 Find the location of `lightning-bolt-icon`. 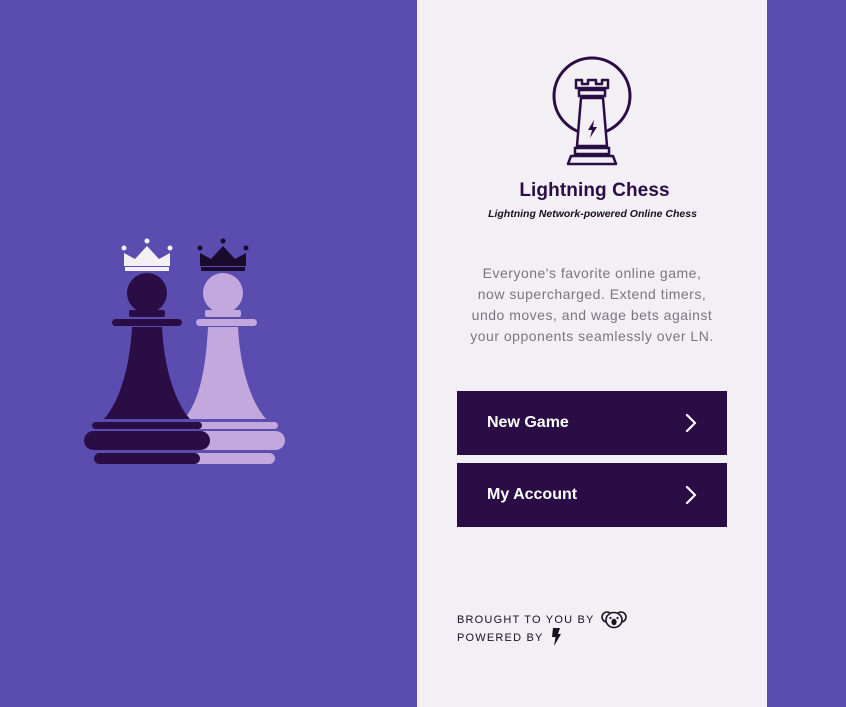

lightning-bolt-icon is located at coordinates (556, 638).